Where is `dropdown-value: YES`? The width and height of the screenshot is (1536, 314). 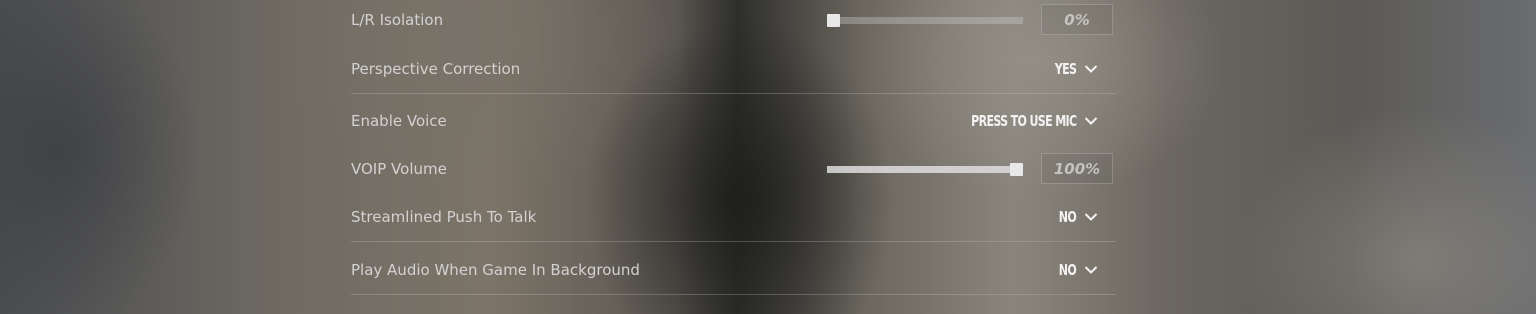
dropdown-value: YES is located at coordinates (1065, 69).